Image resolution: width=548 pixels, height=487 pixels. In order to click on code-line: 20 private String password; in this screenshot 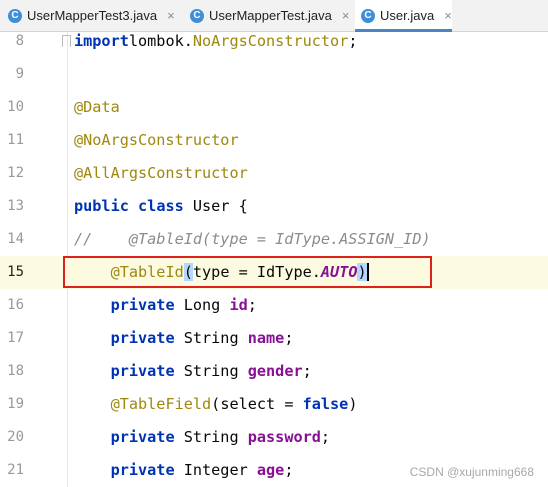, I will do `click(274, 437)`.